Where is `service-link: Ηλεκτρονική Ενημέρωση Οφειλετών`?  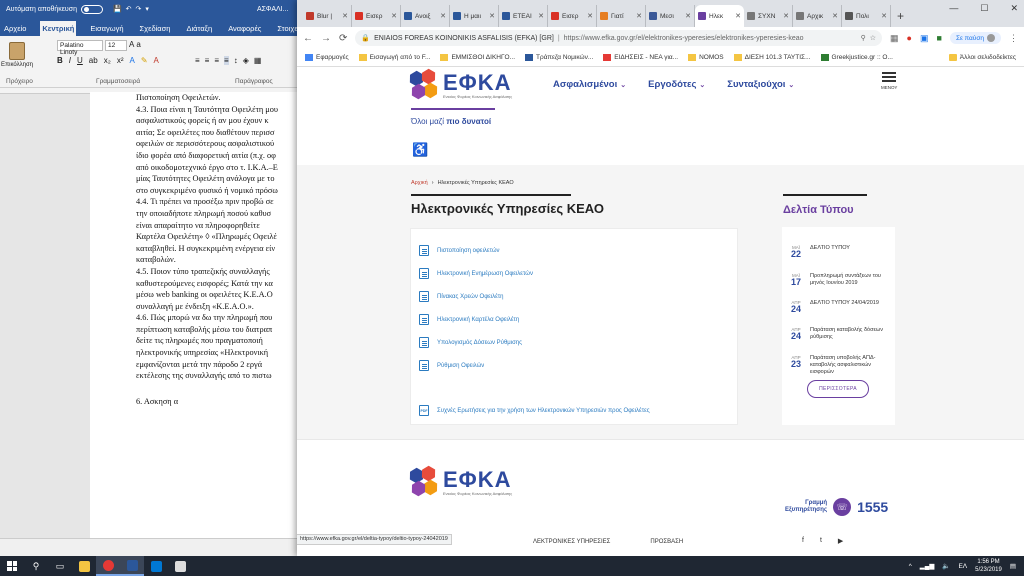 service-link: Ηλεκτρονική Ενημέρωση Οφειλετών is located at coordinates (476, 273).